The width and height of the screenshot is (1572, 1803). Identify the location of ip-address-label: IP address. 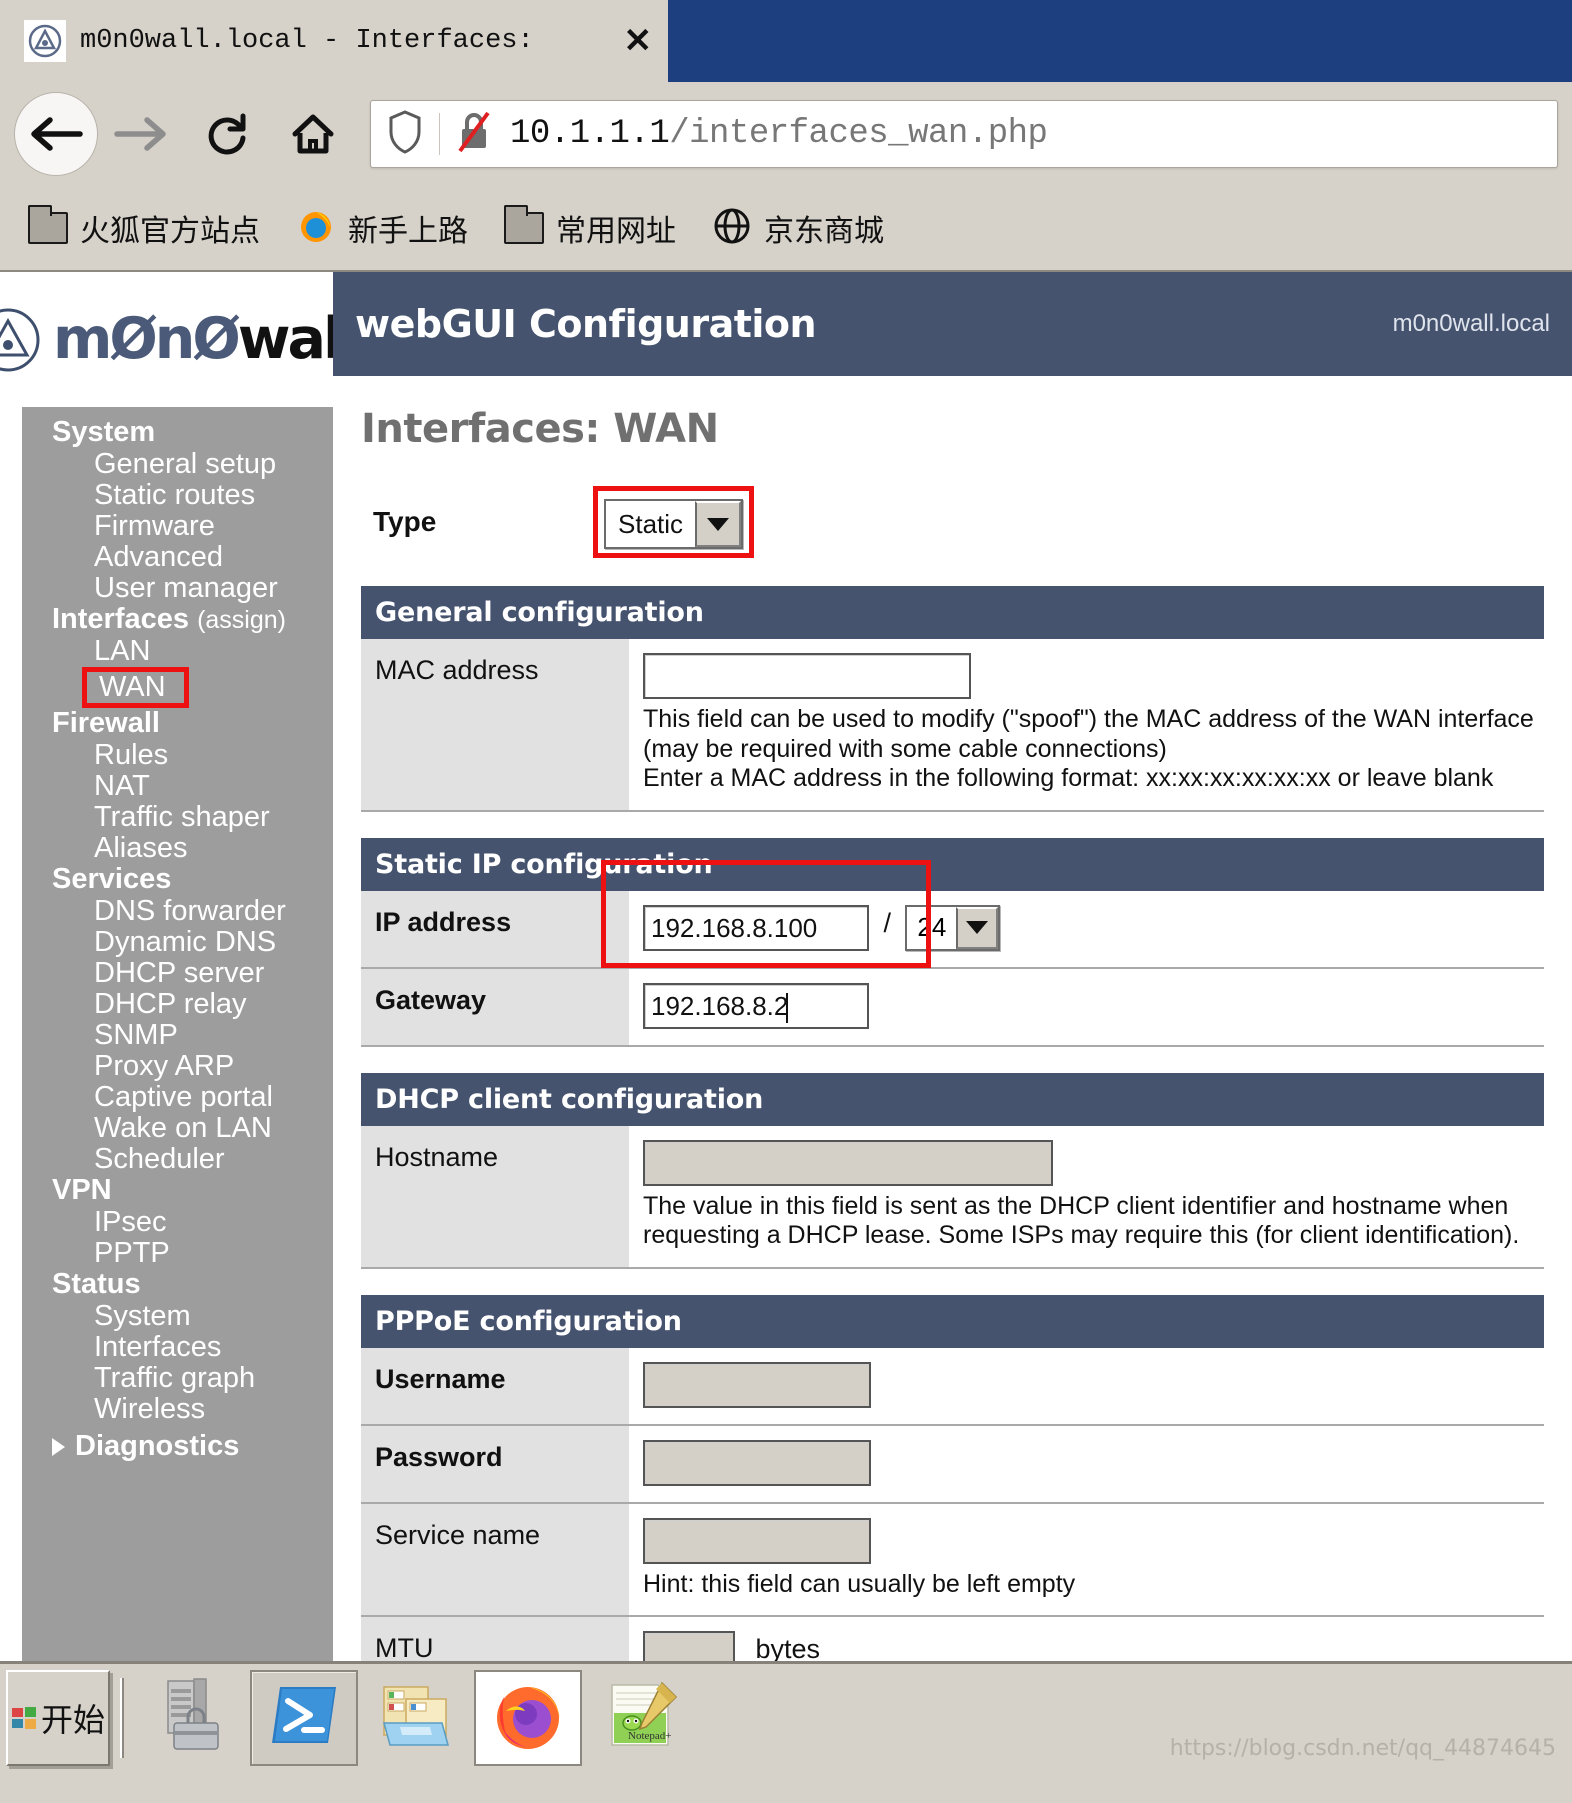
(495, 928).